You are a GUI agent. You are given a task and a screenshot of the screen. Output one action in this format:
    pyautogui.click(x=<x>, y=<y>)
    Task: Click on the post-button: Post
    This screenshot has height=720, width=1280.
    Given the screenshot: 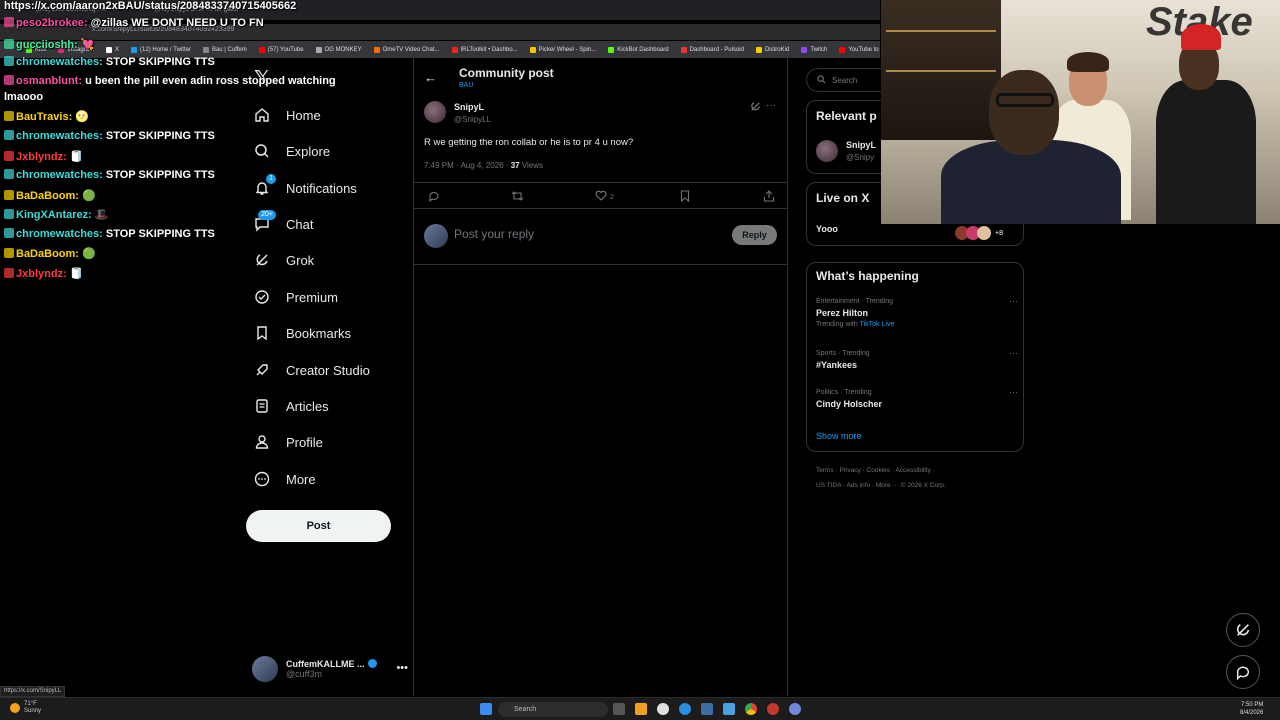 What is the action you would take?
    pyautogui.click(x=318, y=526)
    